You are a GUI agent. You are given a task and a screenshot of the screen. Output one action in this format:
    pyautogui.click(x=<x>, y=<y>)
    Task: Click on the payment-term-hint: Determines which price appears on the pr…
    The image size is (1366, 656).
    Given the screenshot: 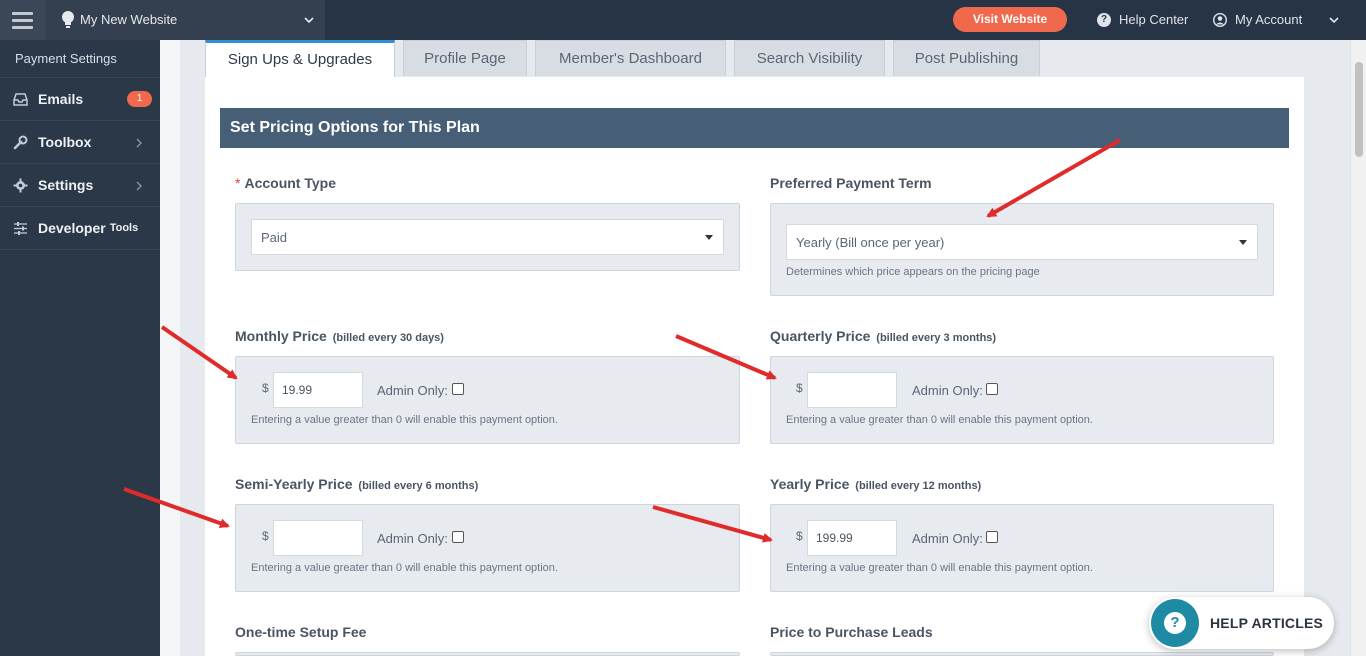 What is the action you would take?
    pyautogui.click(x=913, y=272)
    